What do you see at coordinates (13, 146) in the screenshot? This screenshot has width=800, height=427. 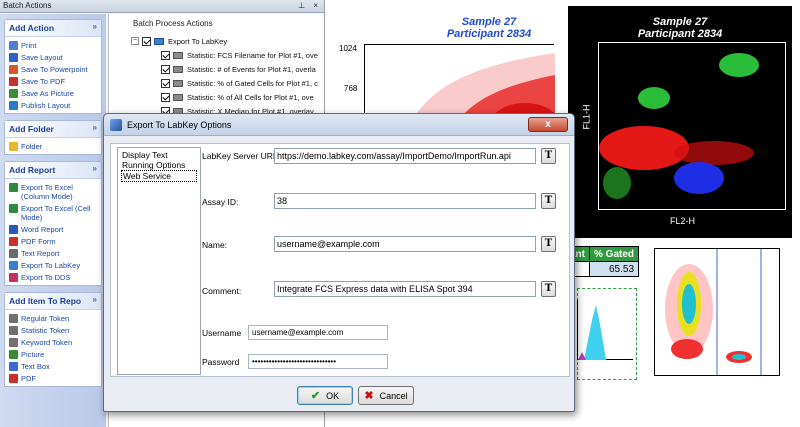 I see `folder-icon` at bounding box center [13, 146].